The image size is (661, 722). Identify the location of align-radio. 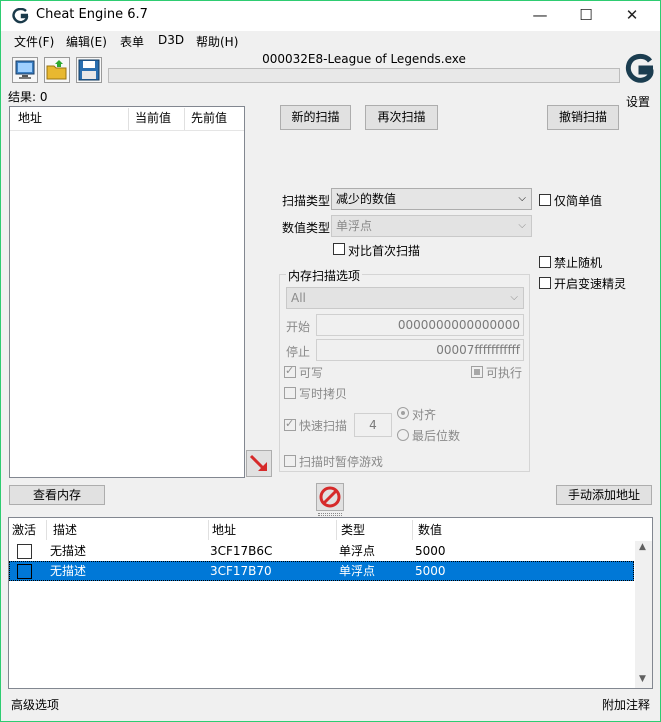
(403, 413).